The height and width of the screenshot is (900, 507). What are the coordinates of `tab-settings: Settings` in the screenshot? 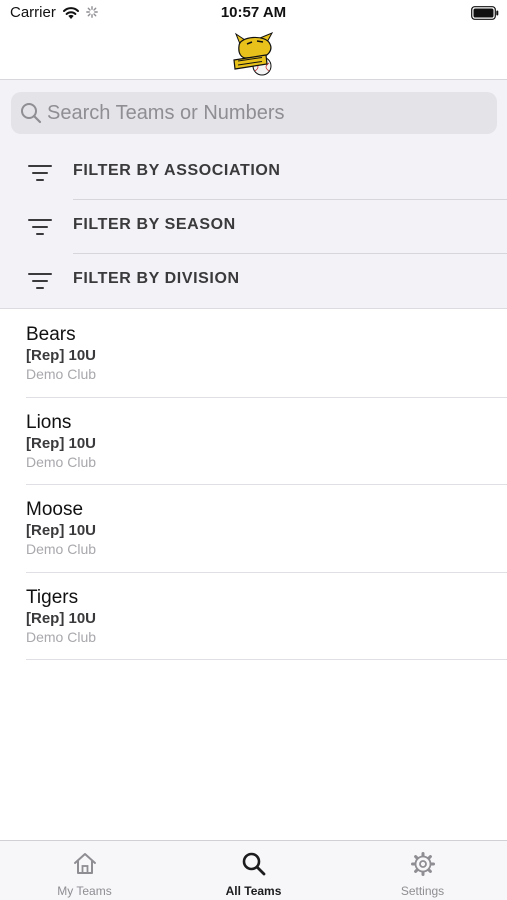 It's located at (422, 870).